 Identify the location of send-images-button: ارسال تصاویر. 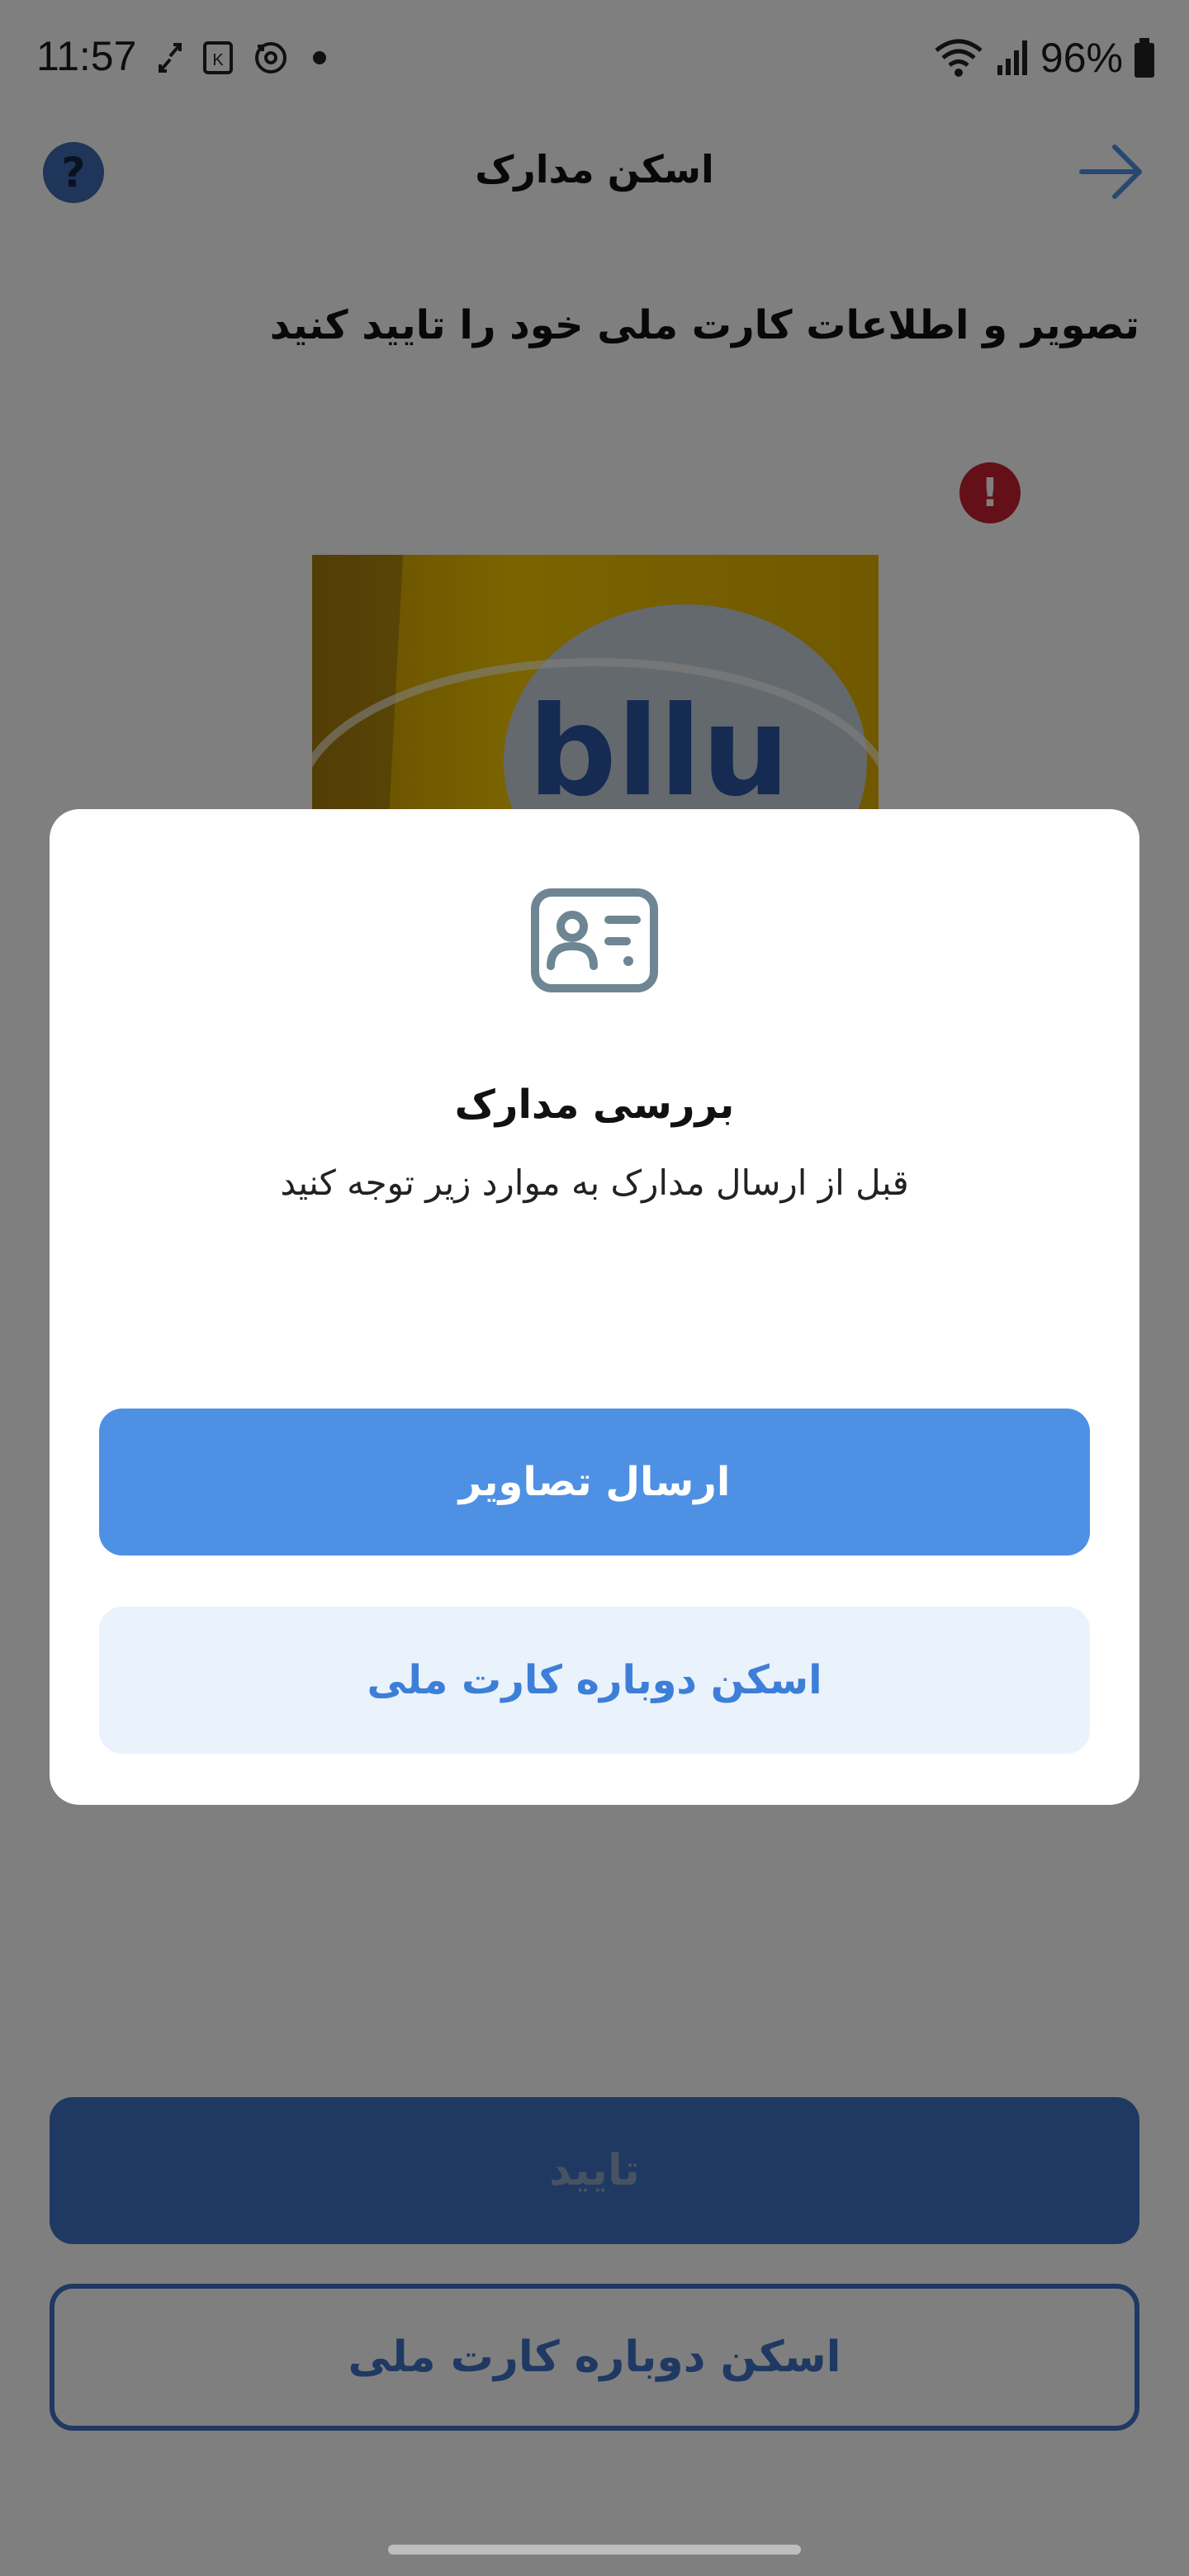
(594, 1482).